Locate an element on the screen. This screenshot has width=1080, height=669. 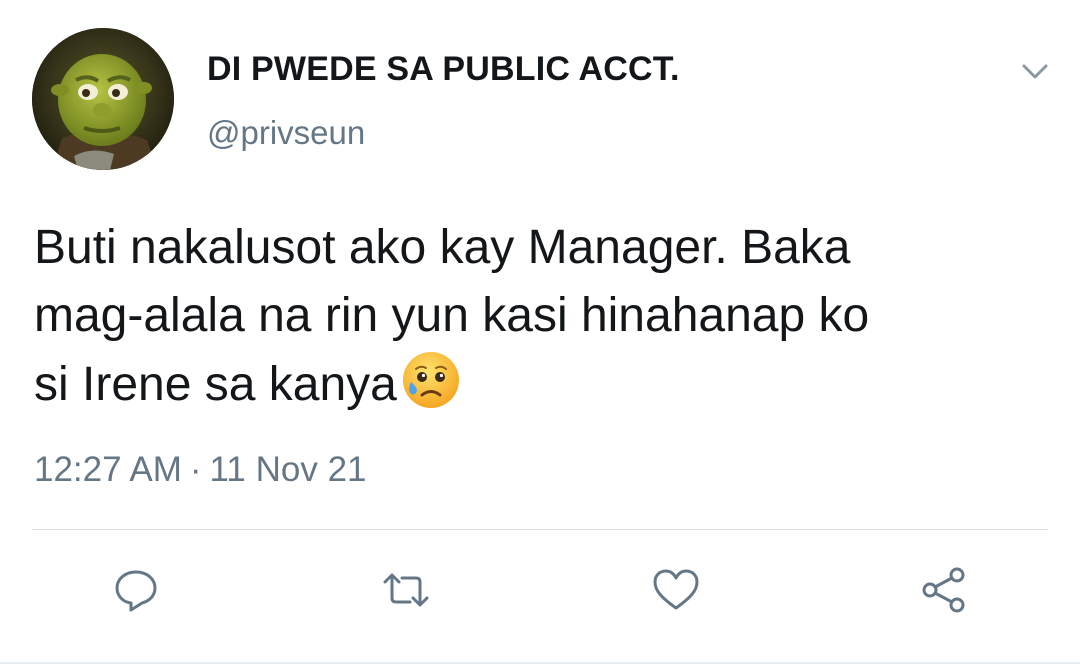
retweet-icon is located at coordinates (406, 590).